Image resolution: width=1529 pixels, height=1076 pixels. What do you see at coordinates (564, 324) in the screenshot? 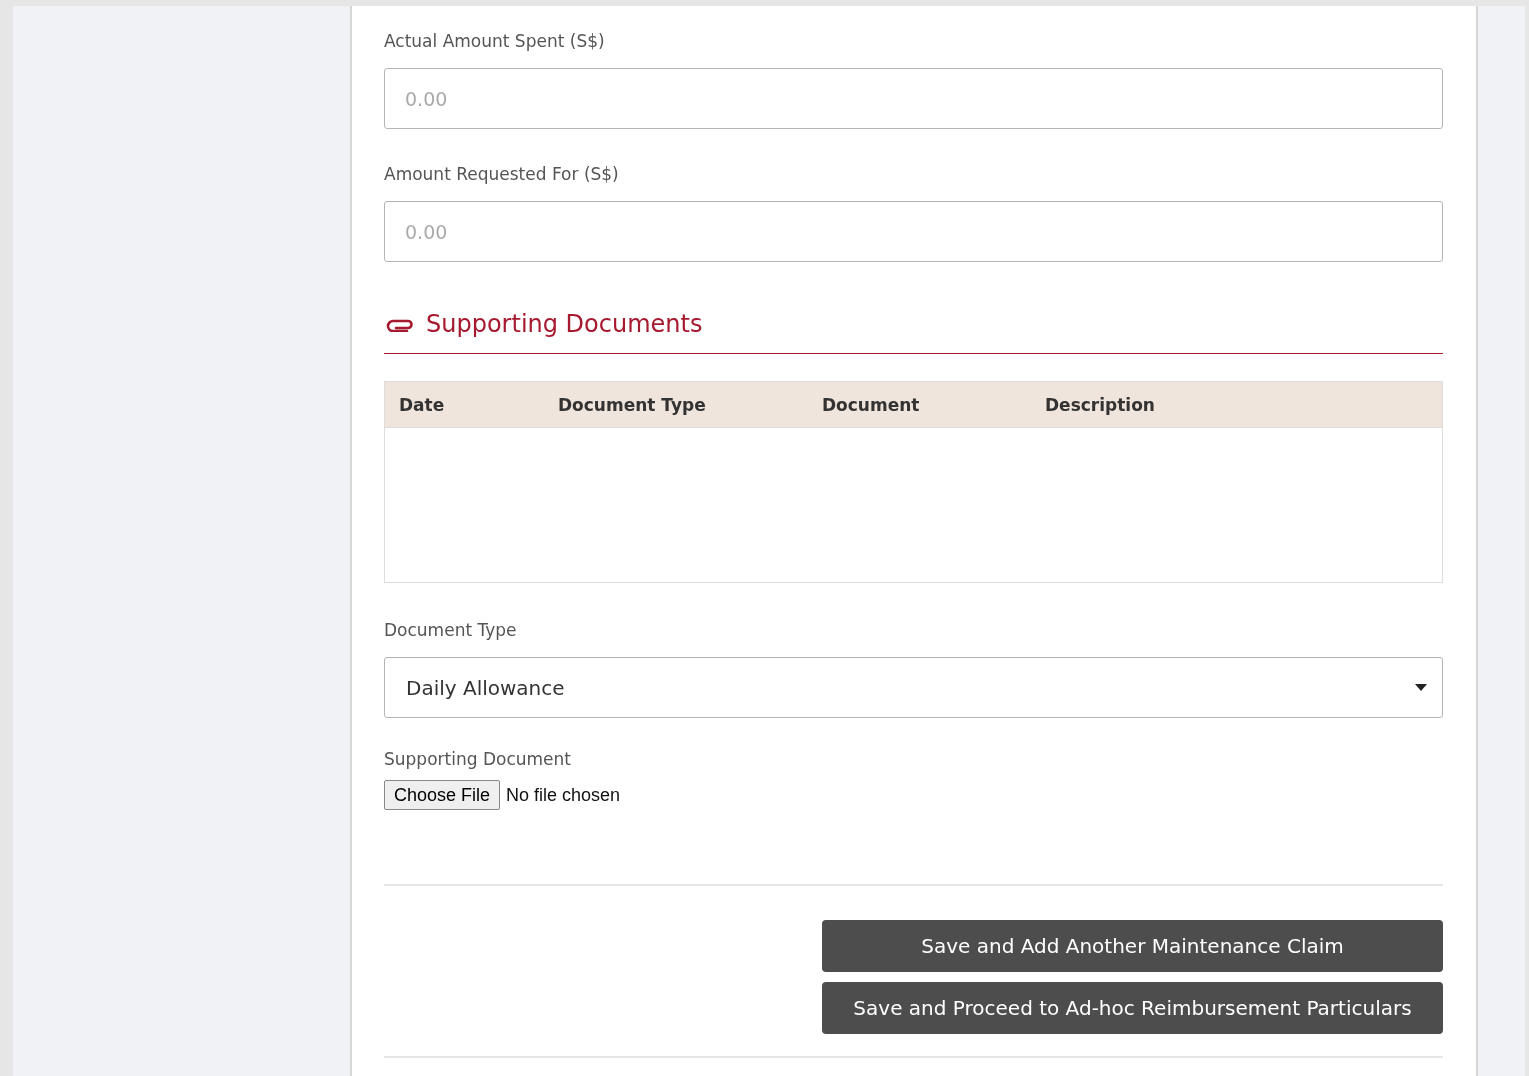
I see `section-title: Supporting Documents` at bounding box center [564, 324].